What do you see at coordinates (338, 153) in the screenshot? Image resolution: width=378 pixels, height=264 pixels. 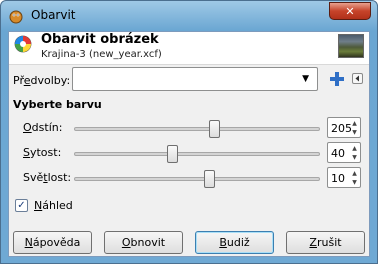 I see `saturation-value: 40` at bounding box center [338, 153].